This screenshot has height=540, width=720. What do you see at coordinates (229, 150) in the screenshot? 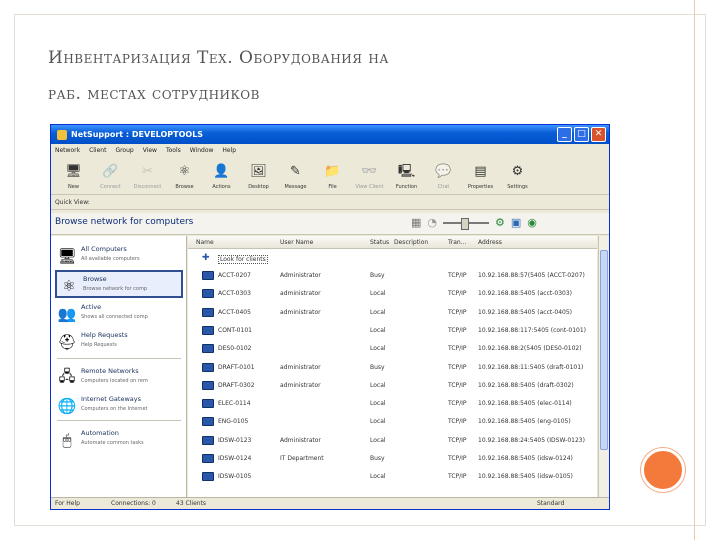
I see `menu-item-help: Help` at bounding box center [229, 150].